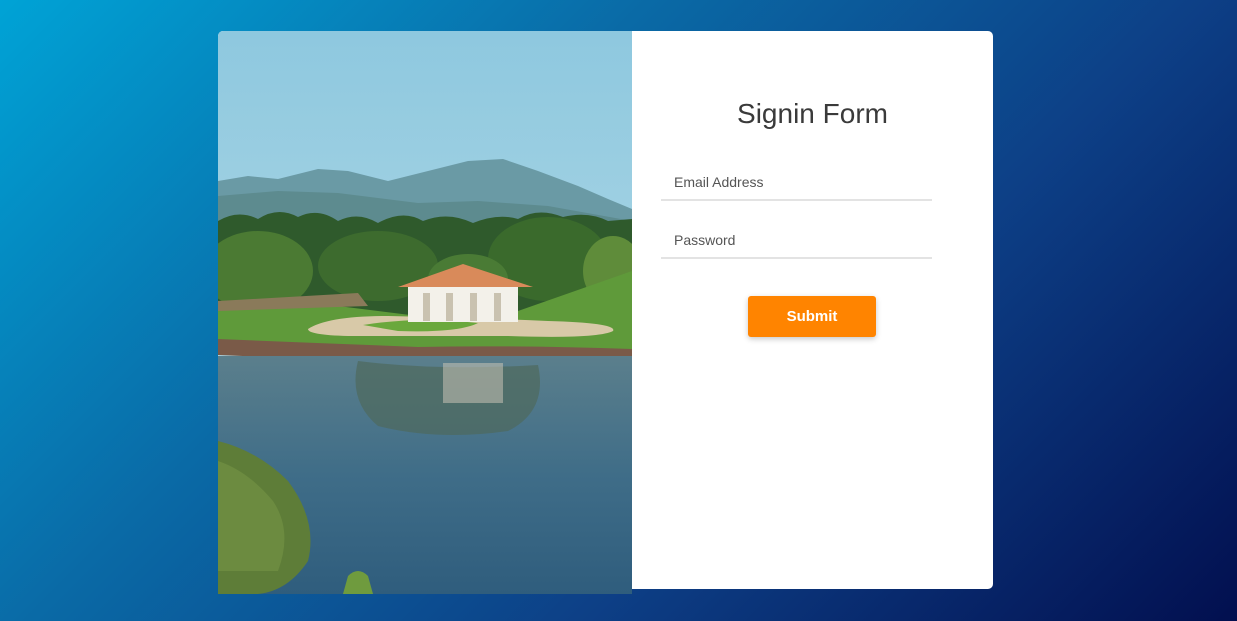 This screenshot has height=621, width=1237. What do you see at coordinates (796, 183) in the screenshot?
I see `email-field` at bounding box center [796, 183].